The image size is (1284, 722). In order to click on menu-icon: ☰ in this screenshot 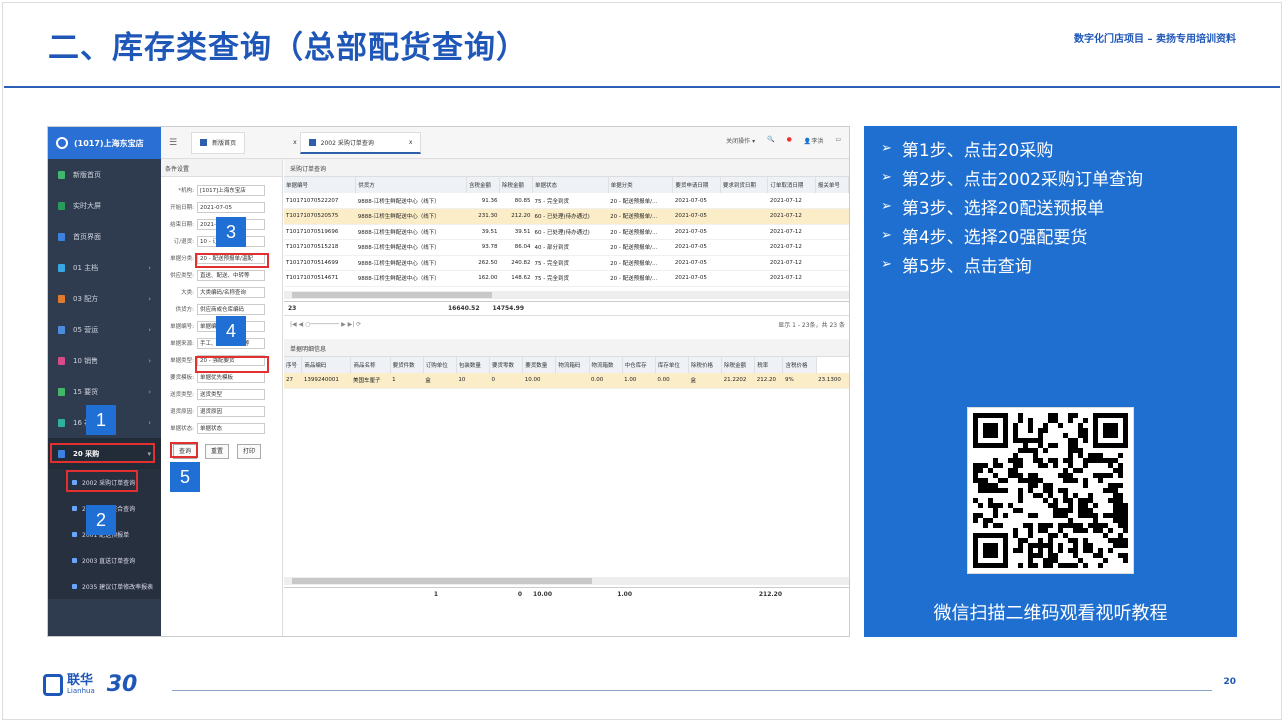, I will do `click(173, 143)`.